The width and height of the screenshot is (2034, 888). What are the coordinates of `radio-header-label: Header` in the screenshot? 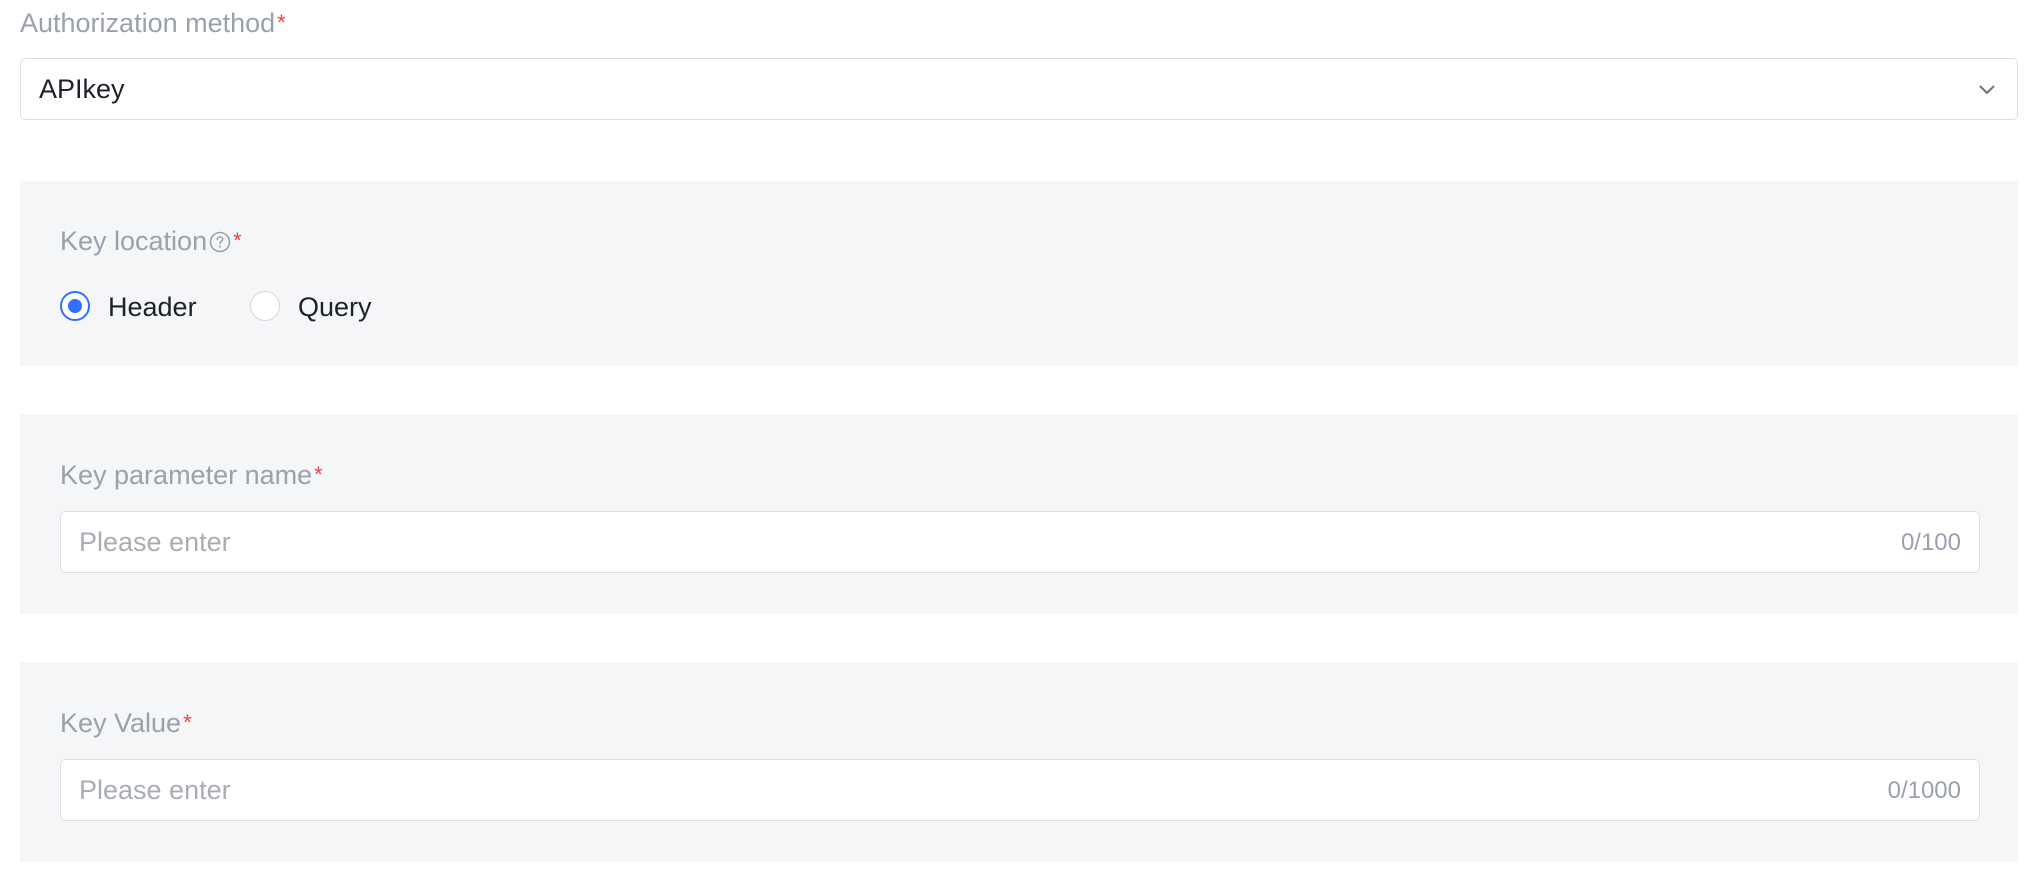 It's located at (152, 307).